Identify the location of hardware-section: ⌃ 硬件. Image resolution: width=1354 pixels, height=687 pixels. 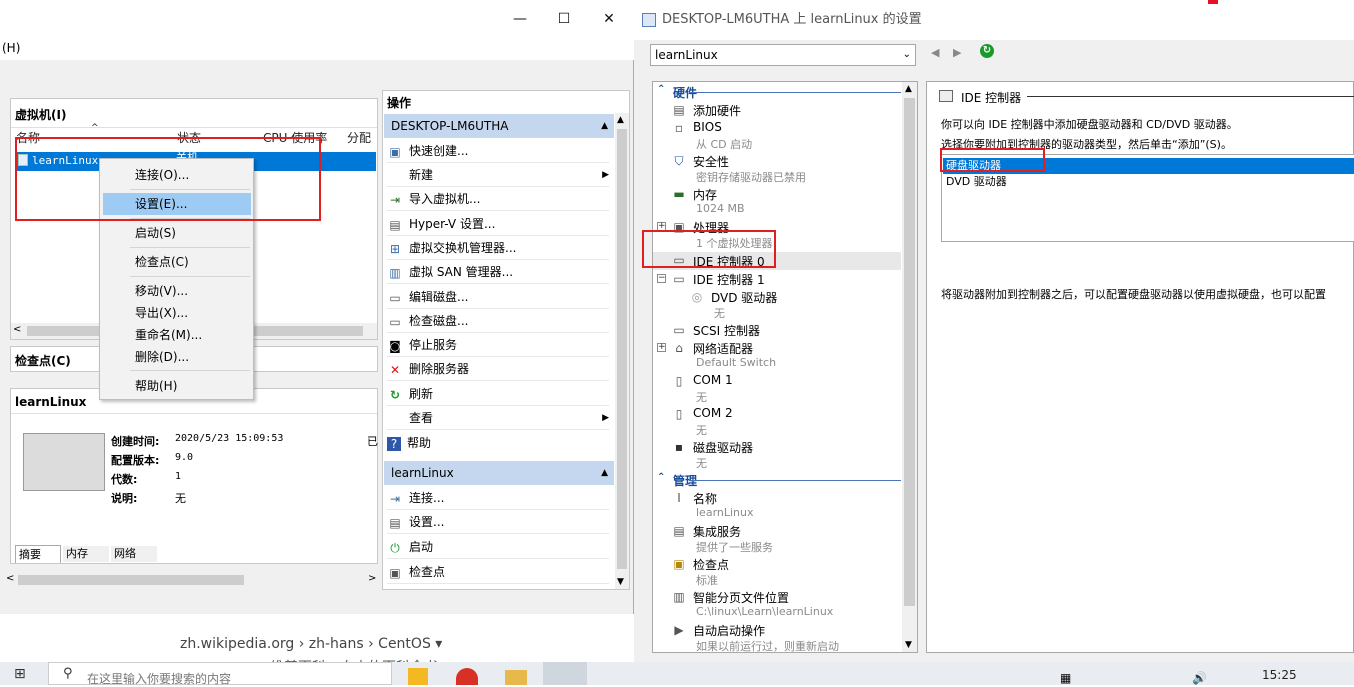
(777, 92).